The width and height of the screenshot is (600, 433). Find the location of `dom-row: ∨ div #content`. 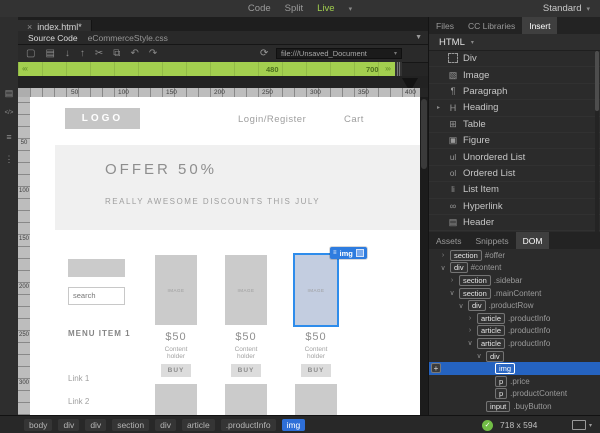

dom-row: ∨ div #content is located at coordinates (514, 268).